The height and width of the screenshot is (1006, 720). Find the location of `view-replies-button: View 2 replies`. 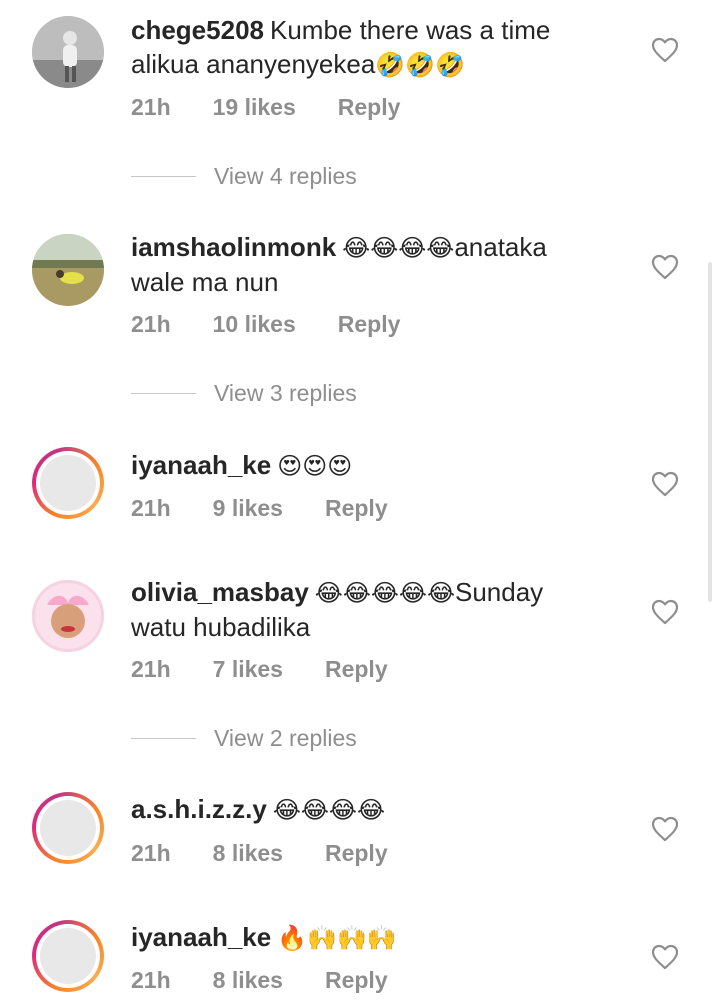

view-replies-button: View 2 replies is located at coordinates (244, 738).